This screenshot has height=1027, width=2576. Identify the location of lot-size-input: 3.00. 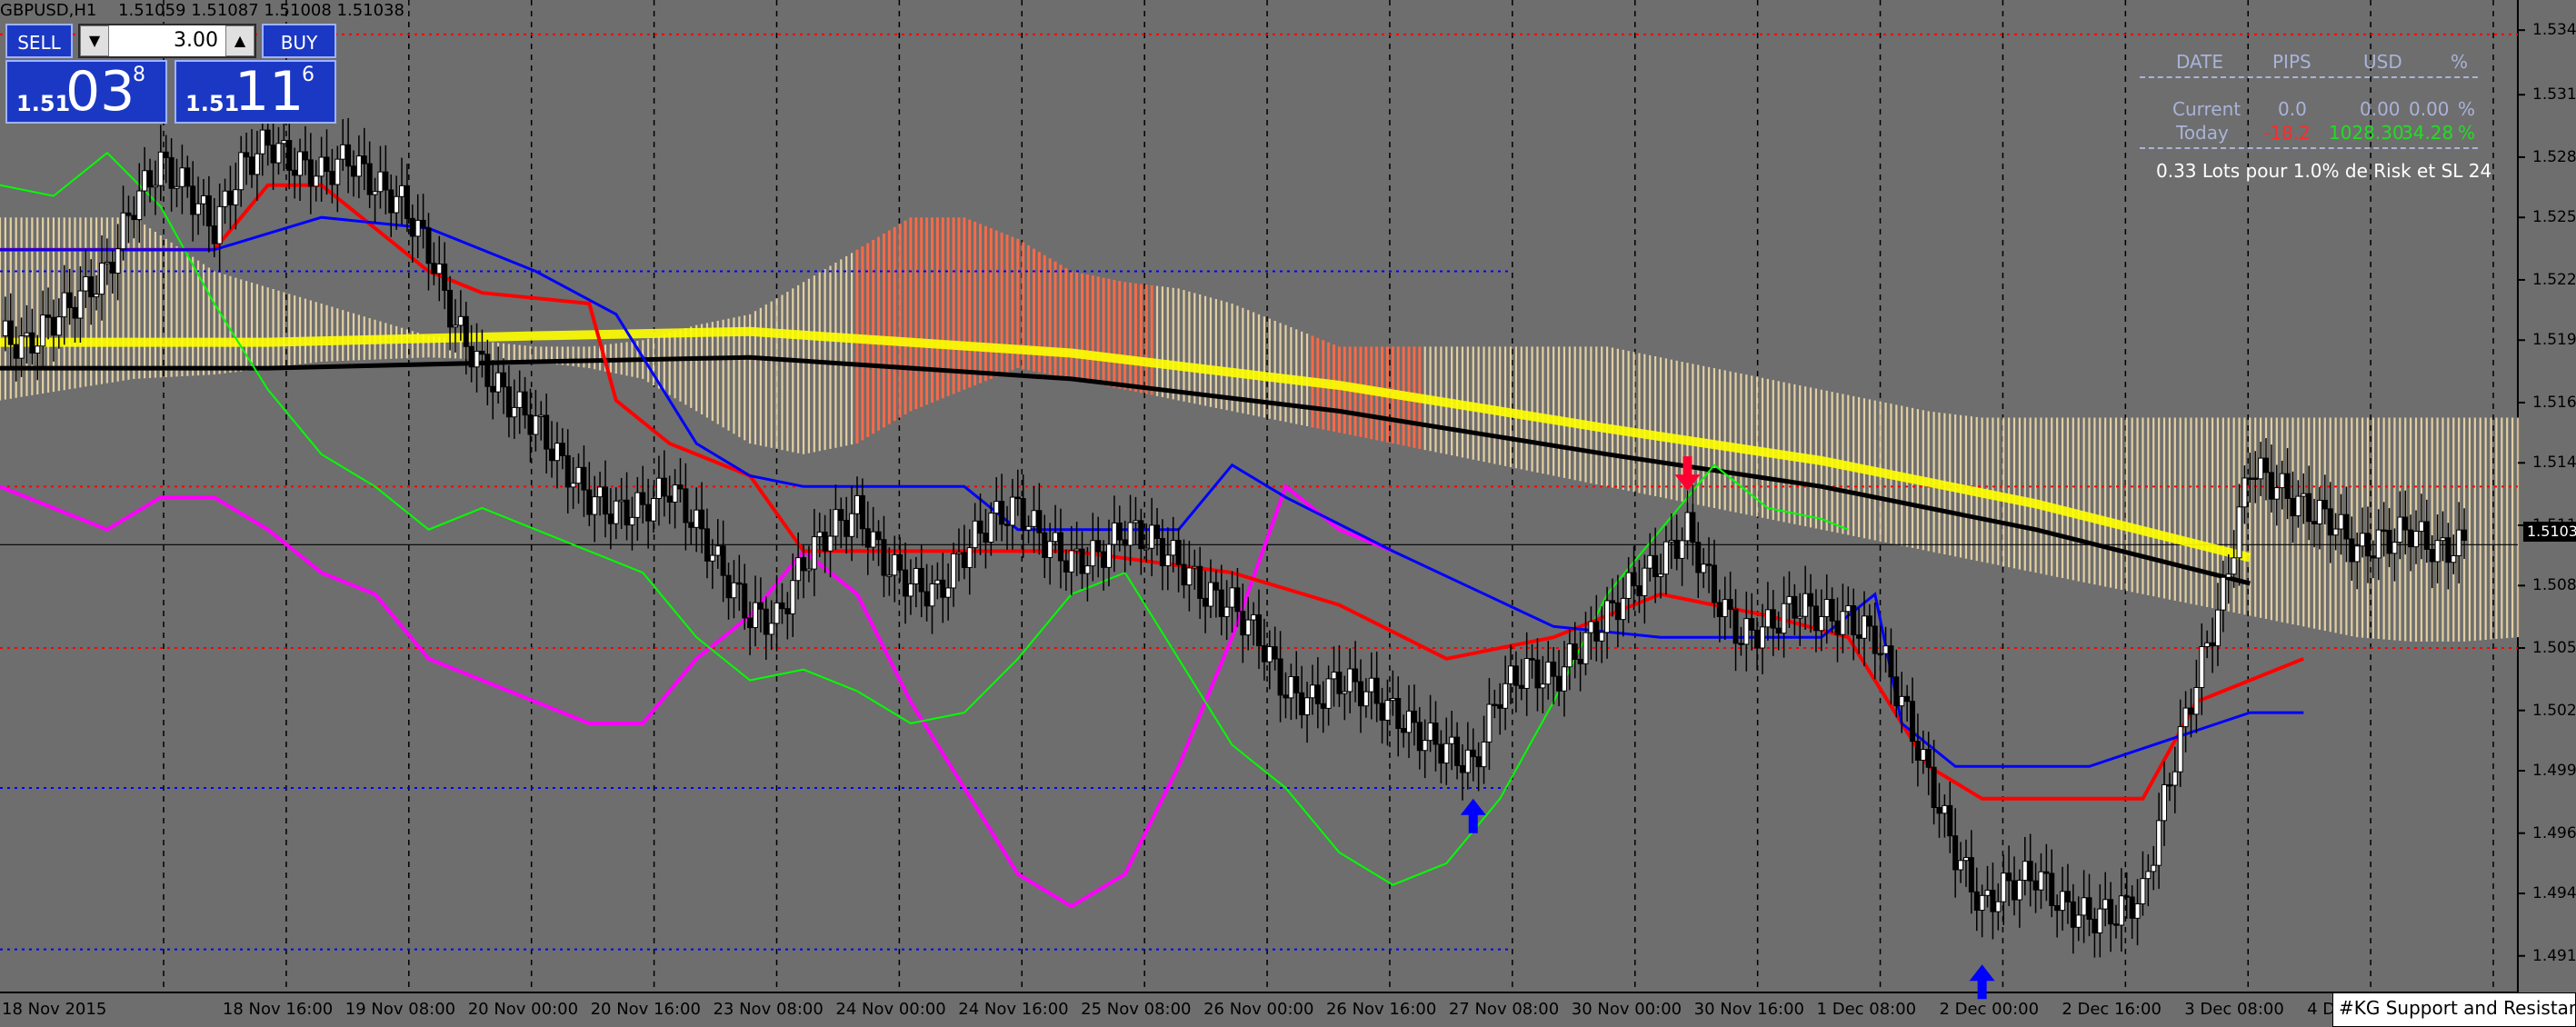
(167, 41).